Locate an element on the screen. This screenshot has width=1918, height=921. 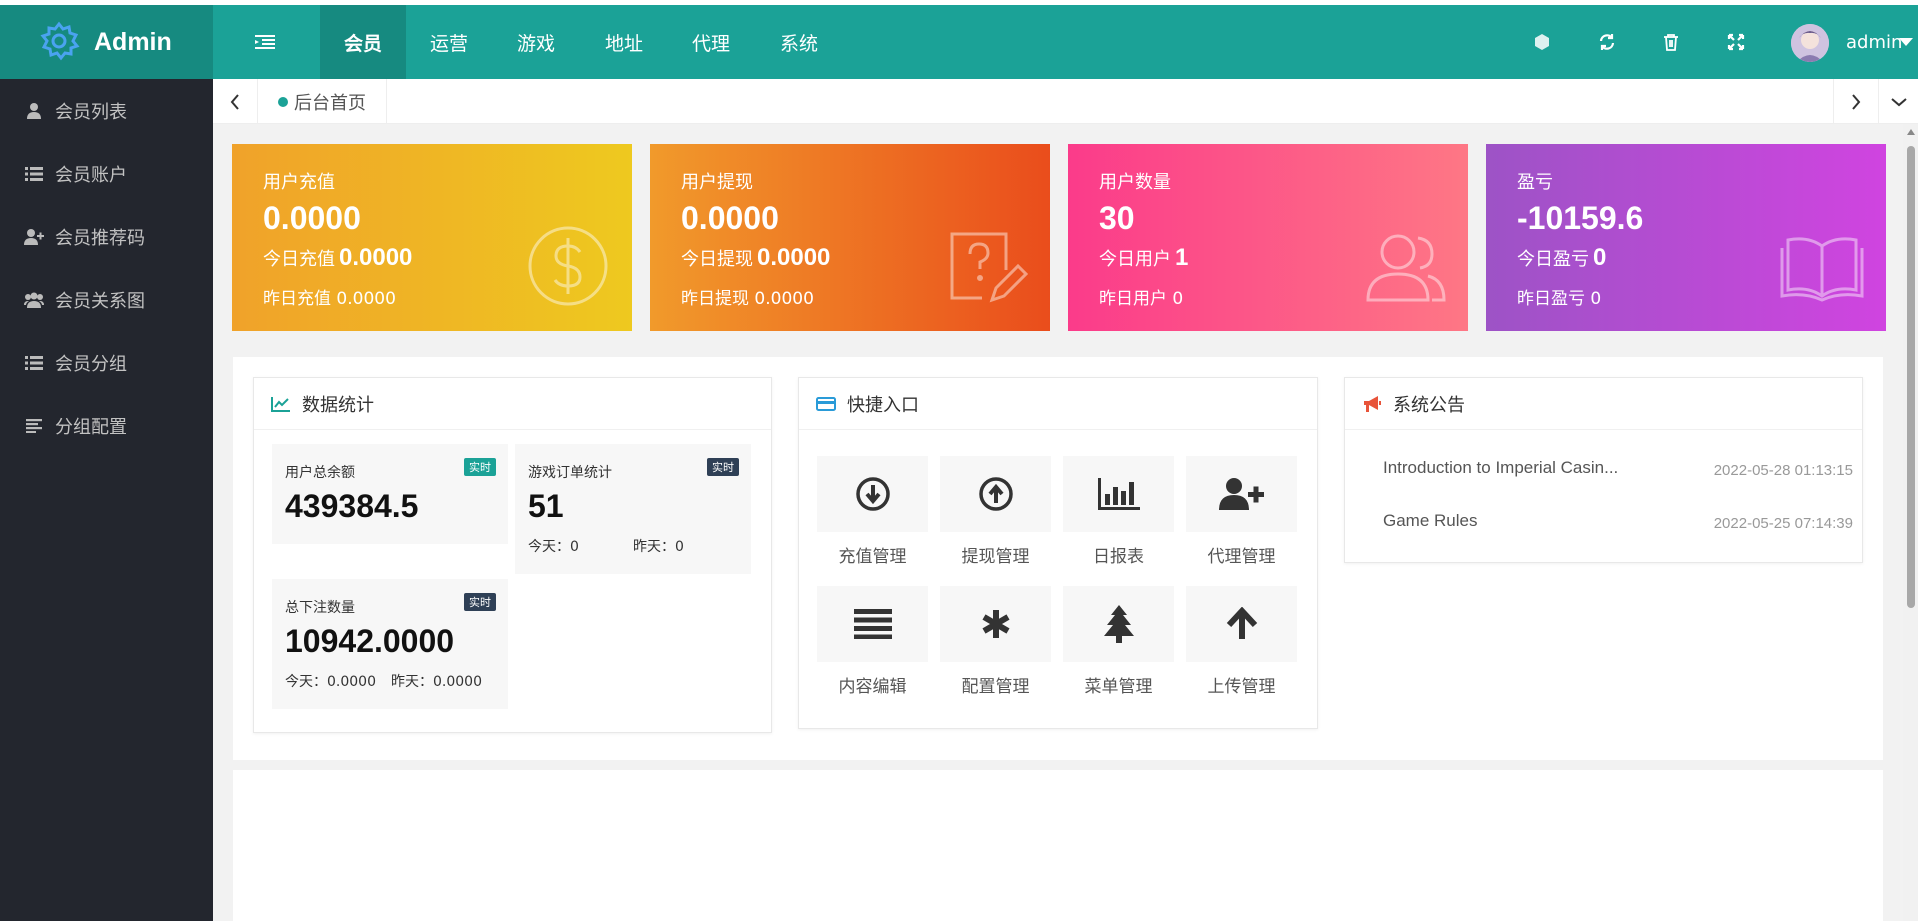
card-today-label: 今日盈亏 is located at coordinates (1553, 259).